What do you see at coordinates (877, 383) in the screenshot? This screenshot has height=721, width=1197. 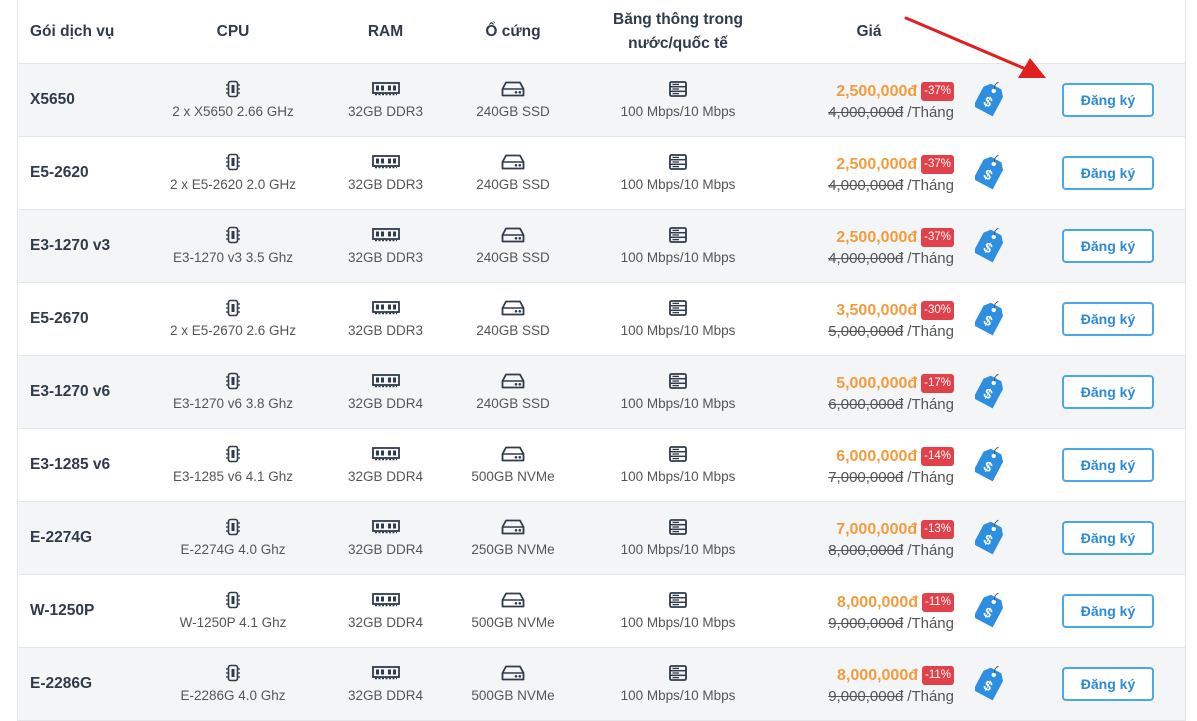 I see `sale-price: 5,000,000đ` at bounding box center [877, 383].